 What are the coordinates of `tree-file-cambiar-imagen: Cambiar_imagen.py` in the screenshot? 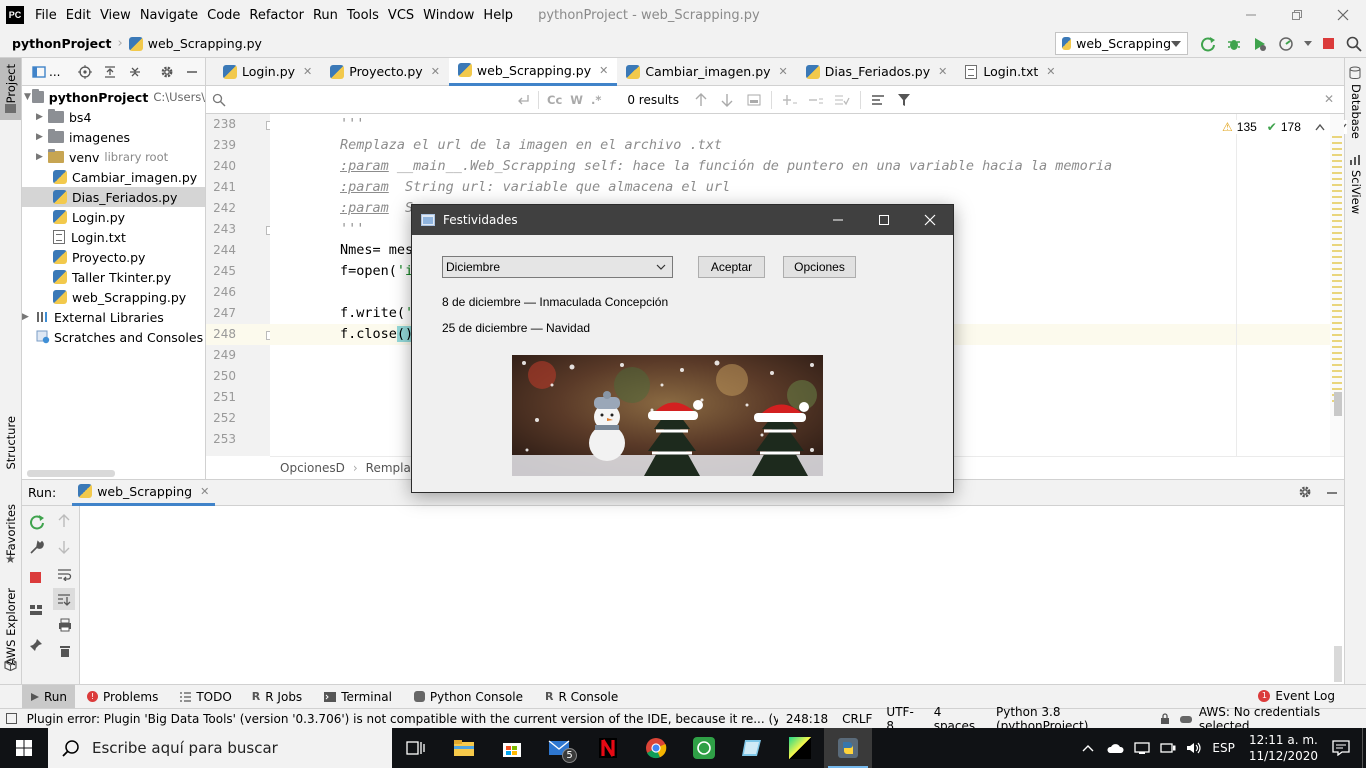 It's located at (113, 177).